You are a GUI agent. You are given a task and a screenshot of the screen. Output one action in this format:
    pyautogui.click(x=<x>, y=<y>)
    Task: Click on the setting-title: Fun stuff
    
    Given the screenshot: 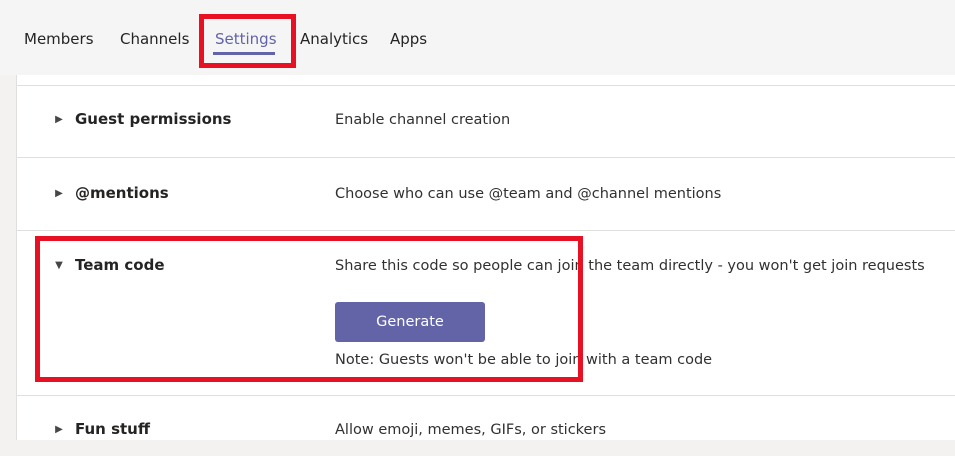 What is the action you would take?
    pyautogui.click(x=113, y=429)
    